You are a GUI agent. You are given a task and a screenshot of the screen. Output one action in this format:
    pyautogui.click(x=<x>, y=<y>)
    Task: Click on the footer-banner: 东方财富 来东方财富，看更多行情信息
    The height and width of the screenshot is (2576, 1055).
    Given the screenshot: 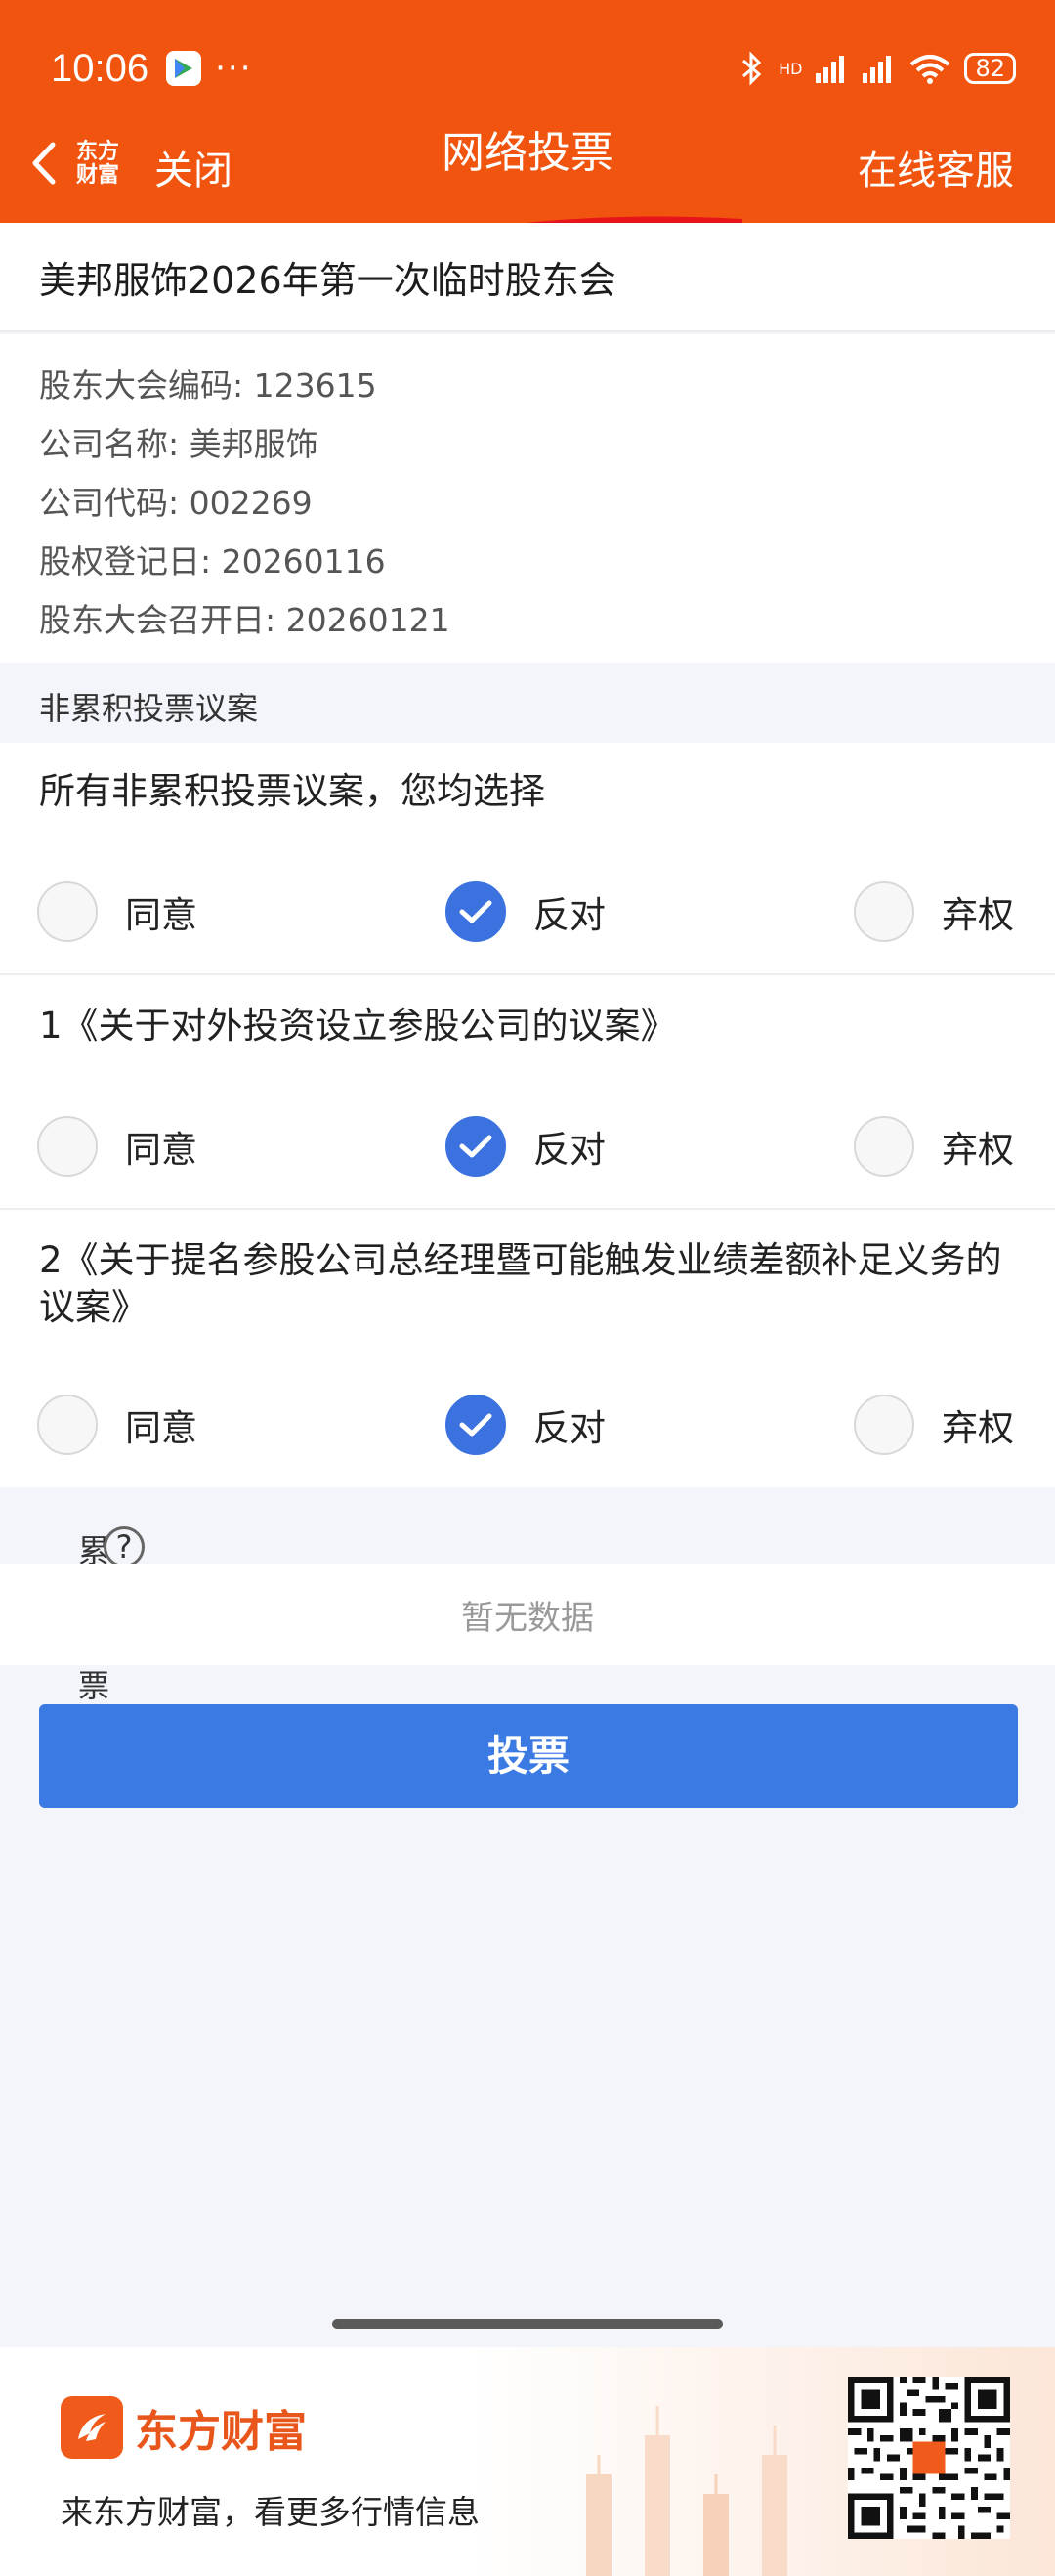 What is the action you would take?
    pyautogui.click(x=527, y=2462)
    